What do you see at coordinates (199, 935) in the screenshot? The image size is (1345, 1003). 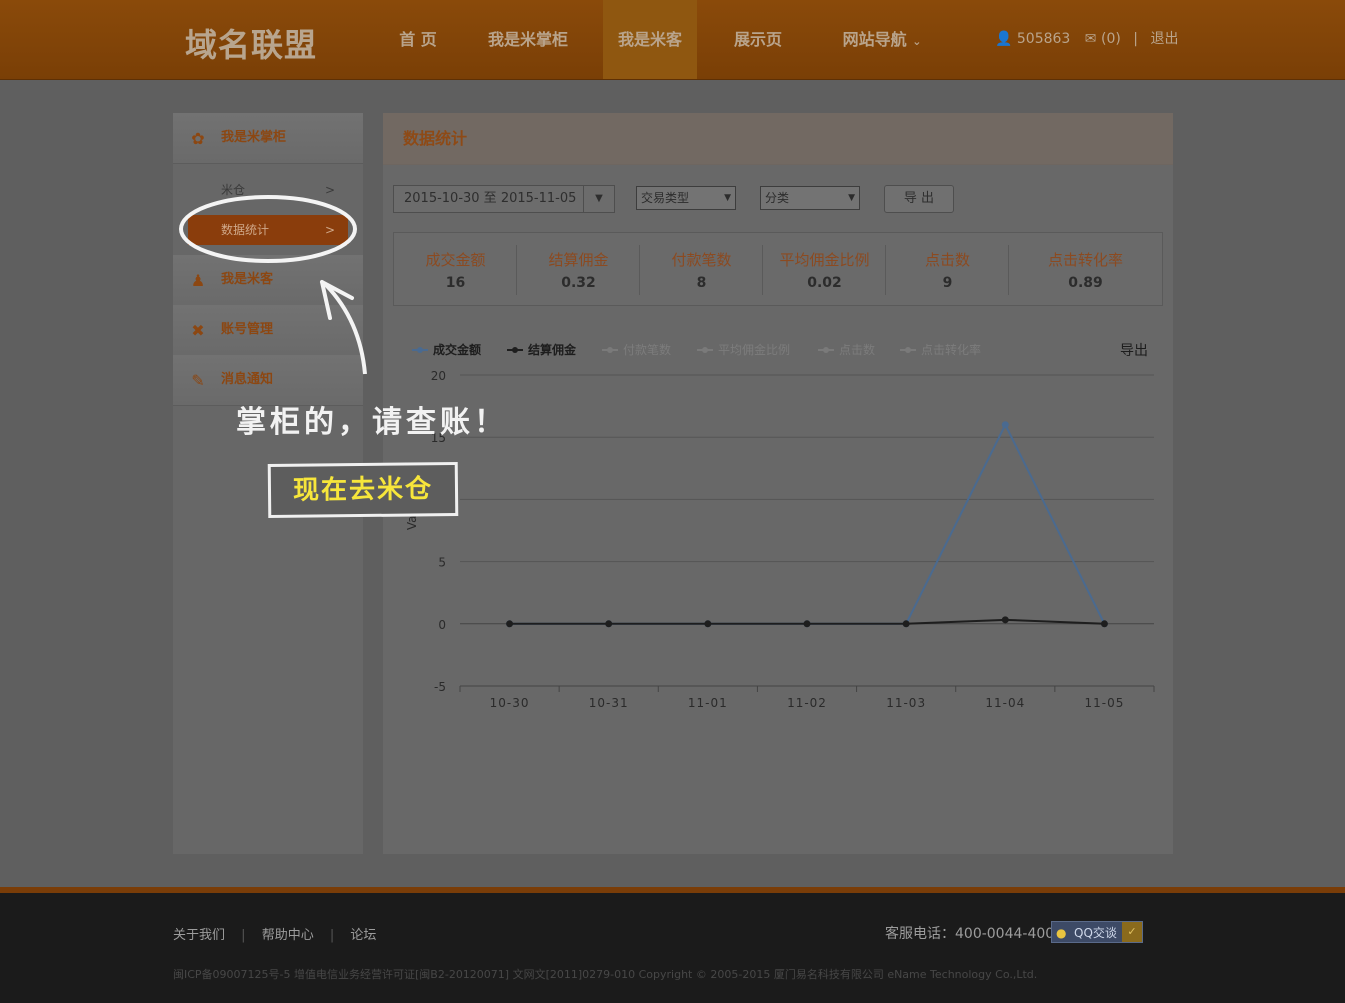 I see `footer-link-about: 关于我们` at bounding box center [199, 935].